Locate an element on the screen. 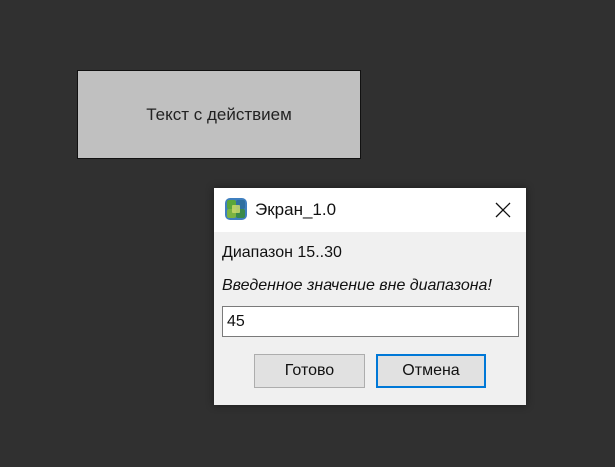 This screenshot has height=467, width=615. action-text-panel: Текст с действием is located at coordinates (219, 114).